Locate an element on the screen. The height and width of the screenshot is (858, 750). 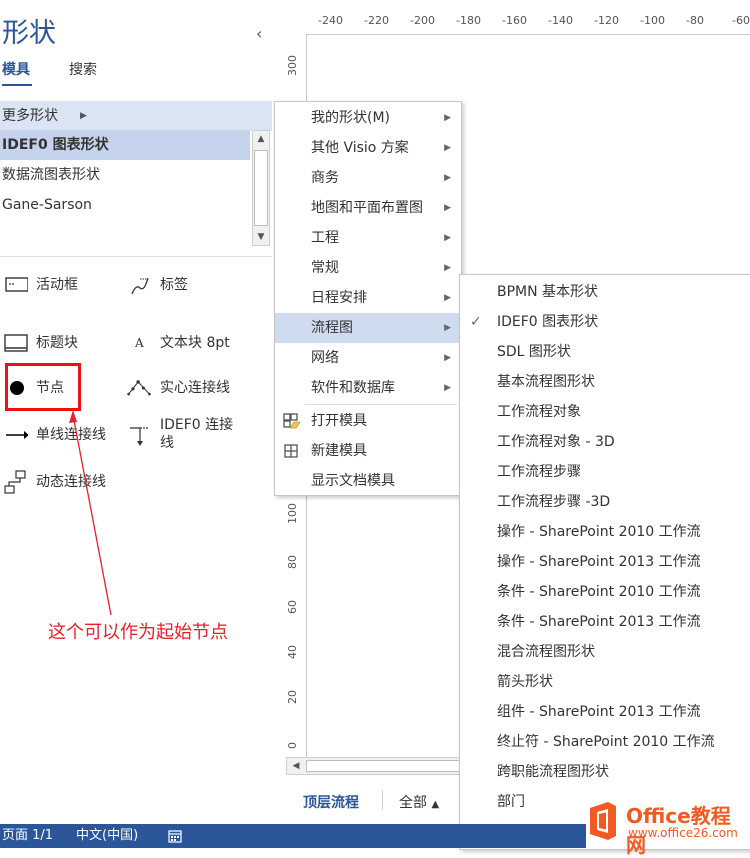
activity-box-icon is located at coordinates (16, 284).